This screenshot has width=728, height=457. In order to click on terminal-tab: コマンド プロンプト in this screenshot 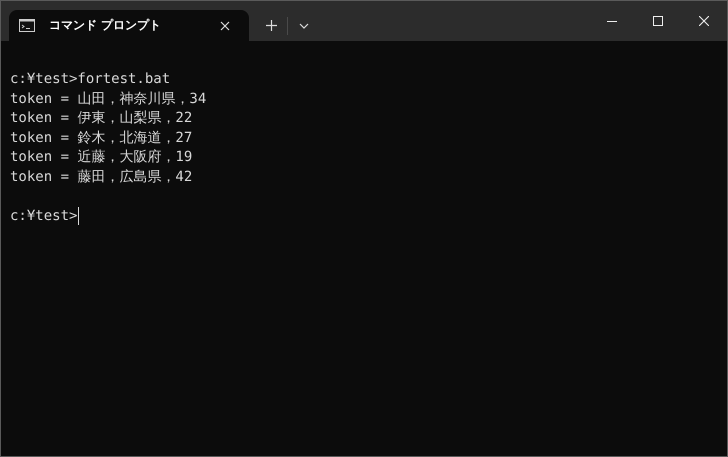, I will do `click(129, 25)`.